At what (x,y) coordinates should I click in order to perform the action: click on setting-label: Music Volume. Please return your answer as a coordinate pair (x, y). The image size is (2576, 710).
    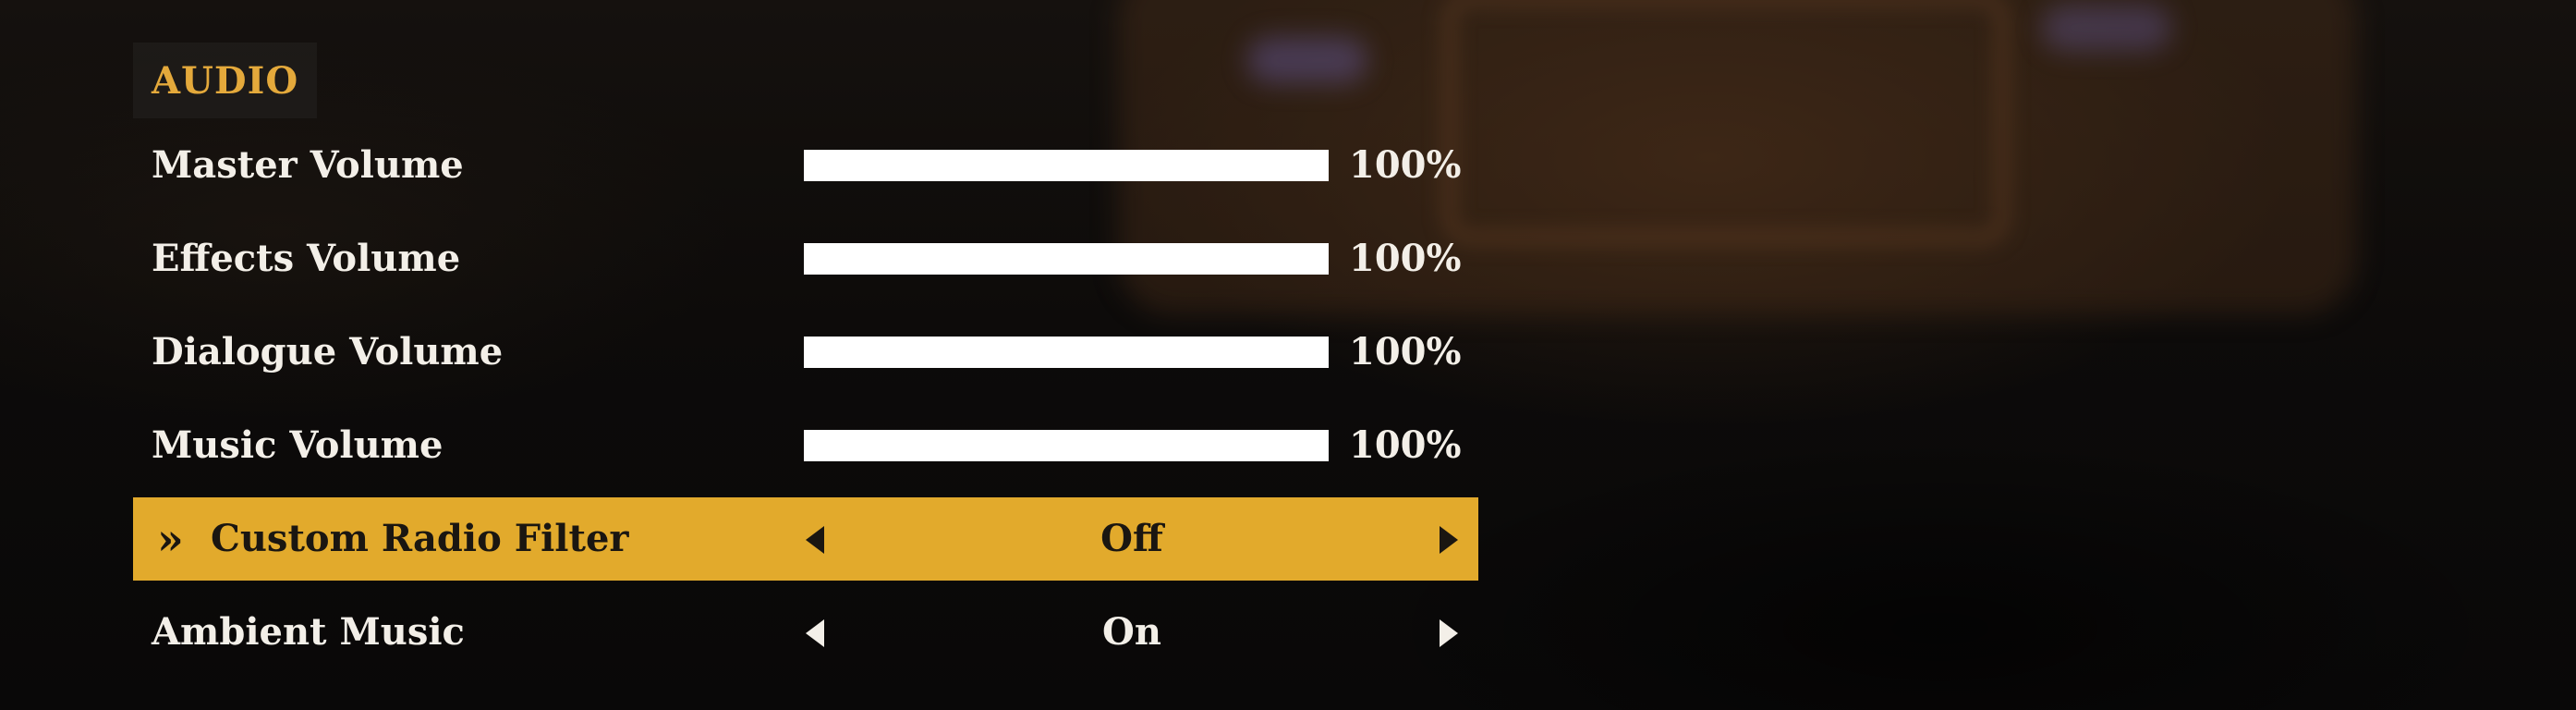
    Looking at the image, I should click on (298, 445).